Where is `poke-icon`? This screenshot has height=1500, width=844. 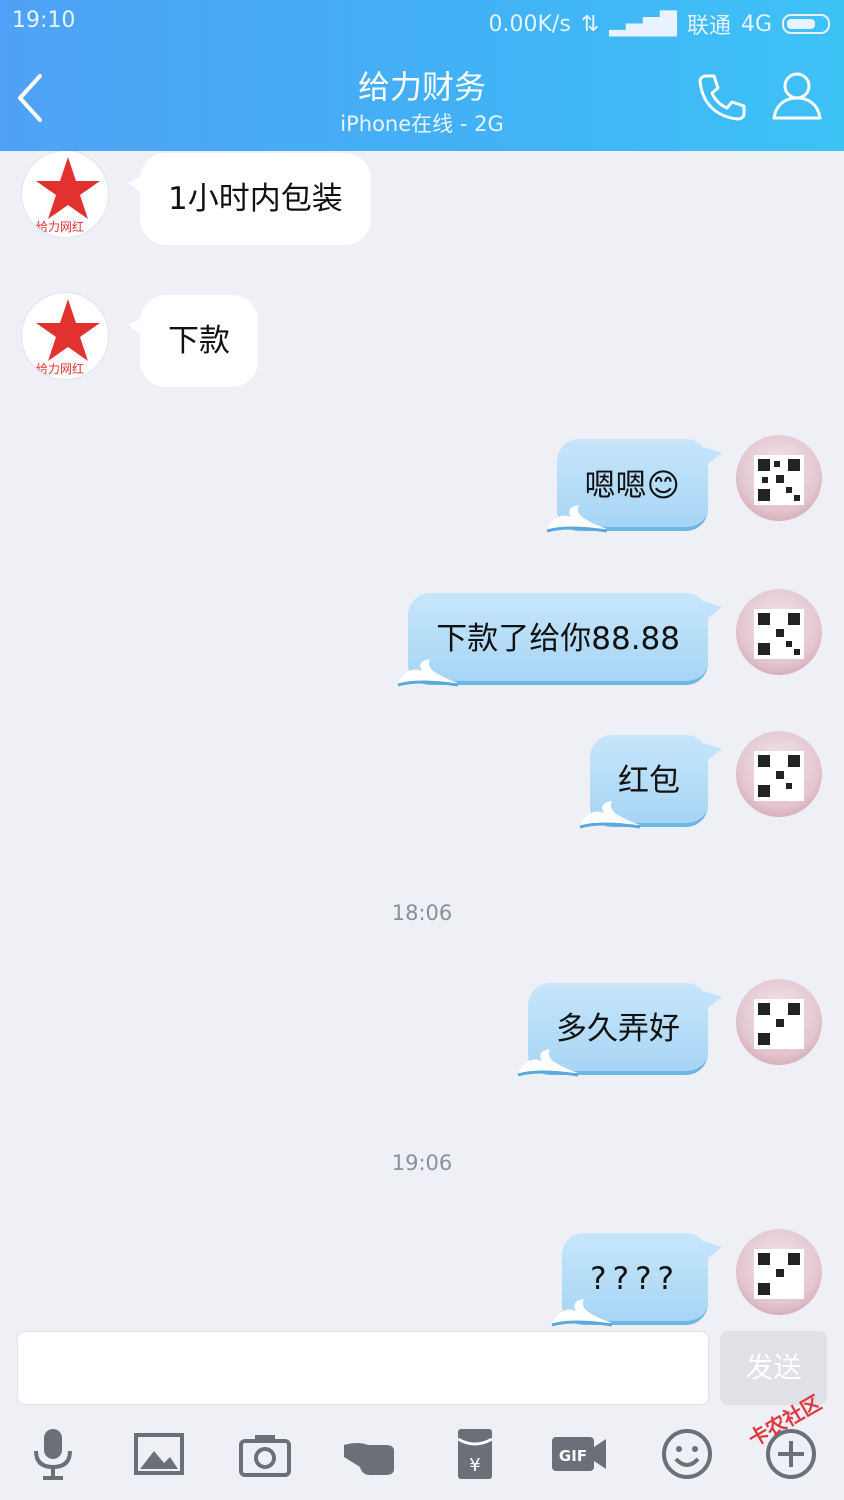
poke-icon is located at coordinates (371, 1454).